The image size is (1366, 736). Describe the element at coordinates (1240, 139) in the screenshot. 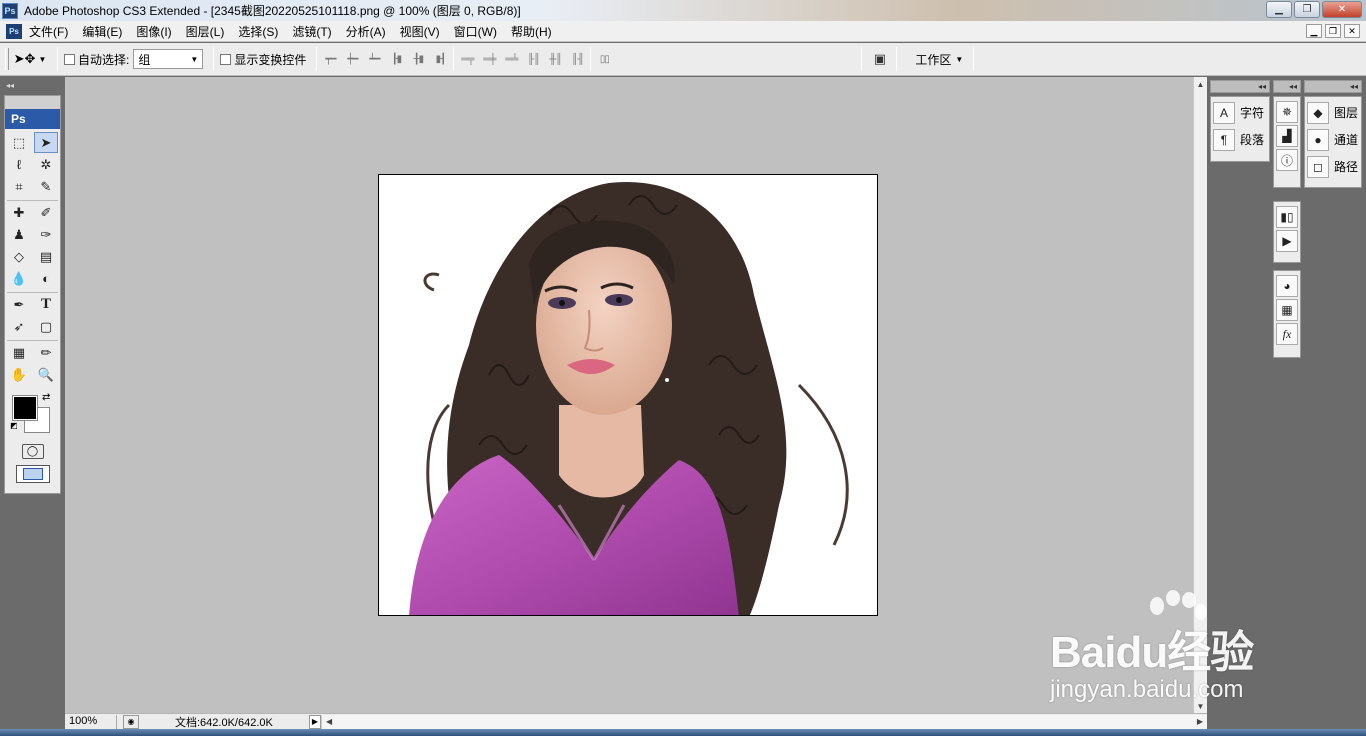

I see `paragraph-panel-tab: ¶ 段落` at that location.